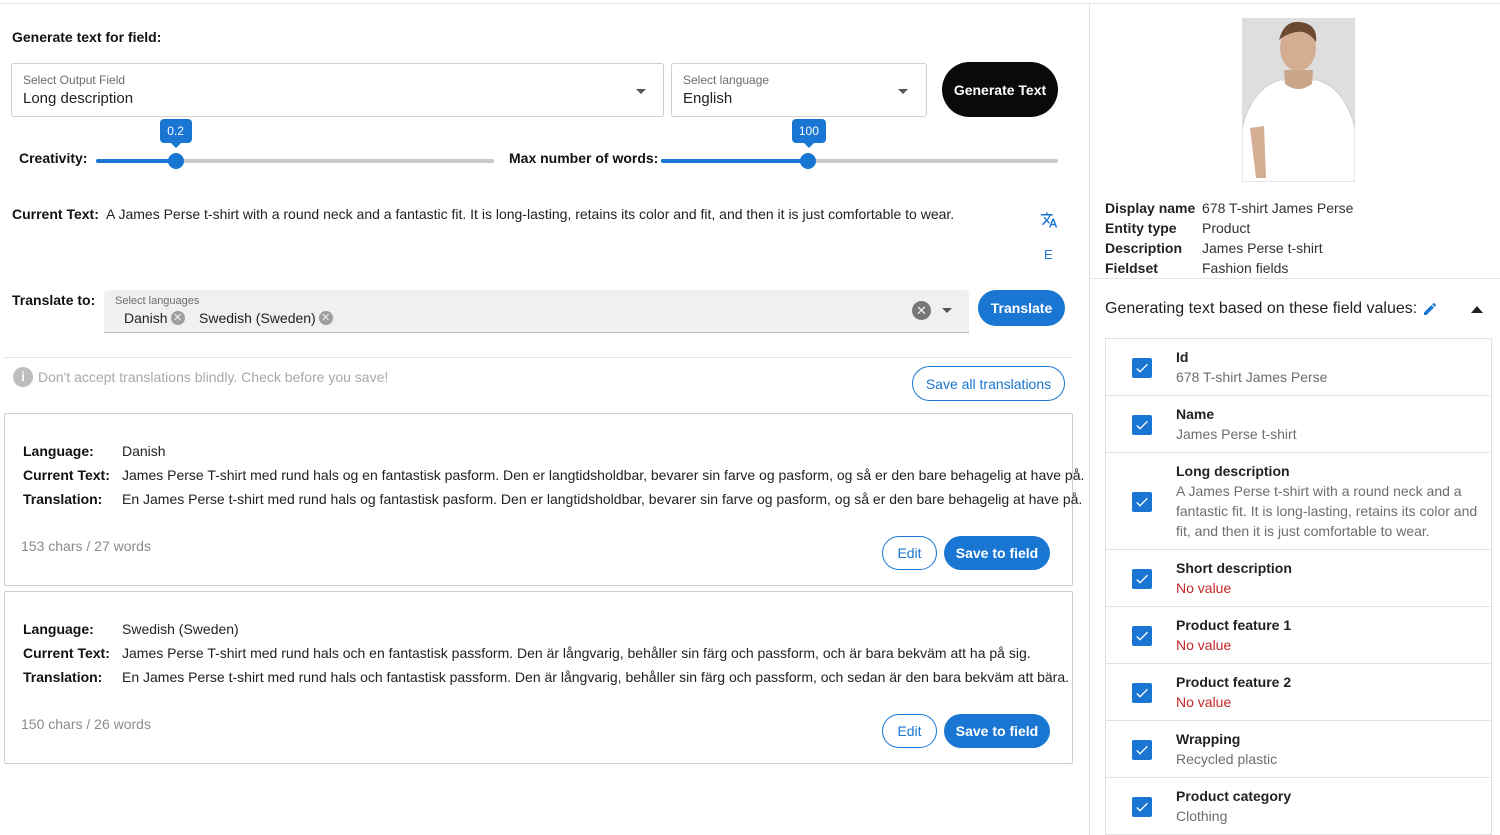  What do you see at coordinates (55, 214) in the screenshot?
I see `current-text-label: Current Text:` at bounding box center [55, 214].